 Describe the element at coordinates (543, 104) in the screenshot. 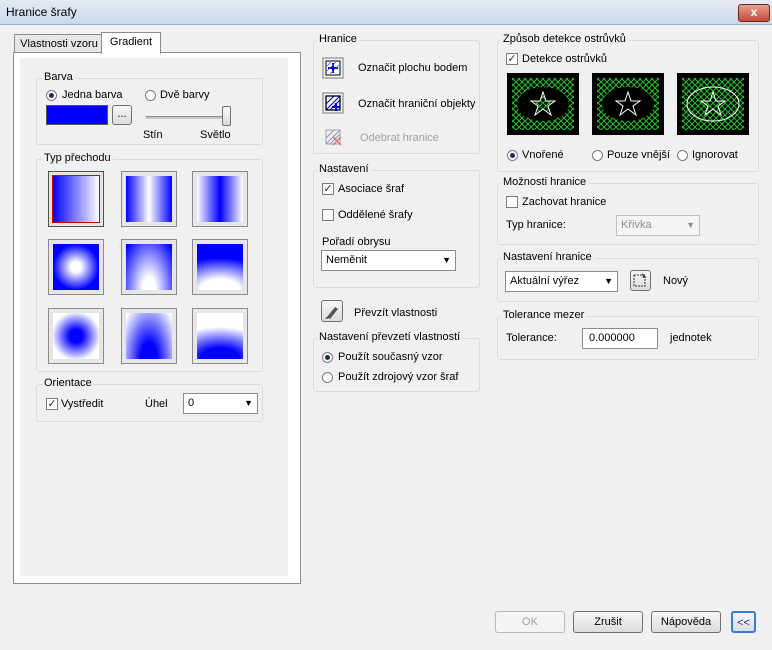

I see `island-normal-preview` at that location.